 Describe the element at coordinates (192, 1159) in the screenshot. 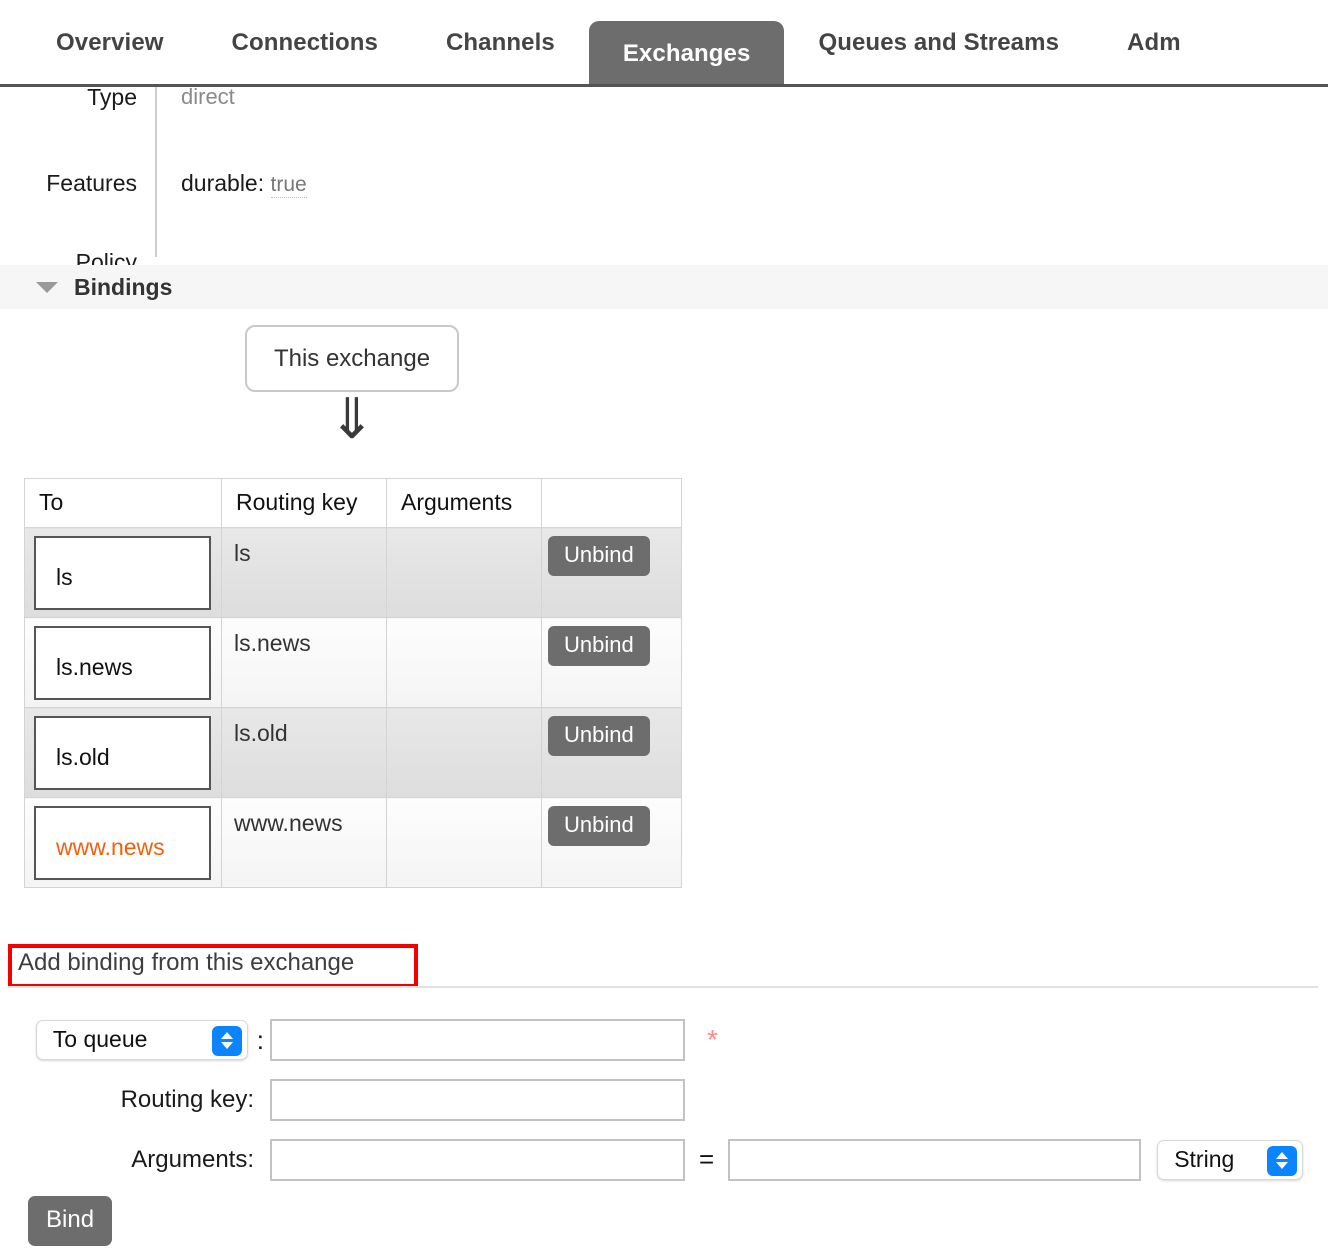

I see `arguments-label: Arguments:` at that location.